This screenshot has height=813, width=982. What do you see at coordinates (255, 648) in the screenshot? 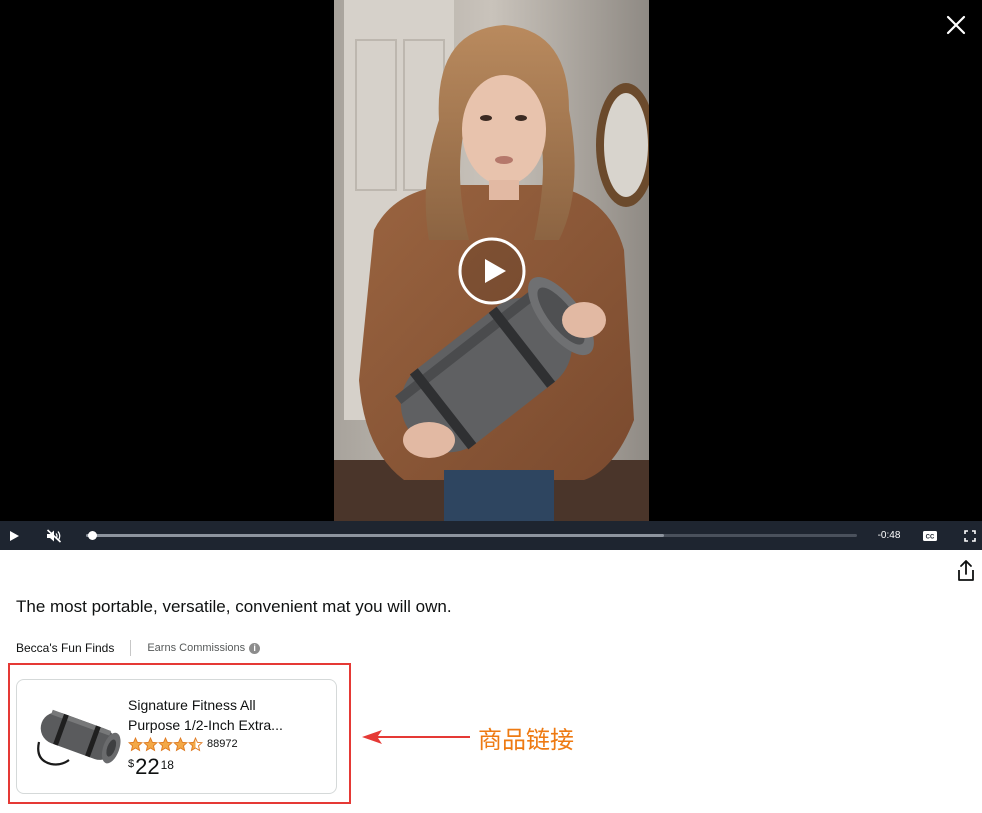
I see `info-icon: i` at bounding box center [255, 648].